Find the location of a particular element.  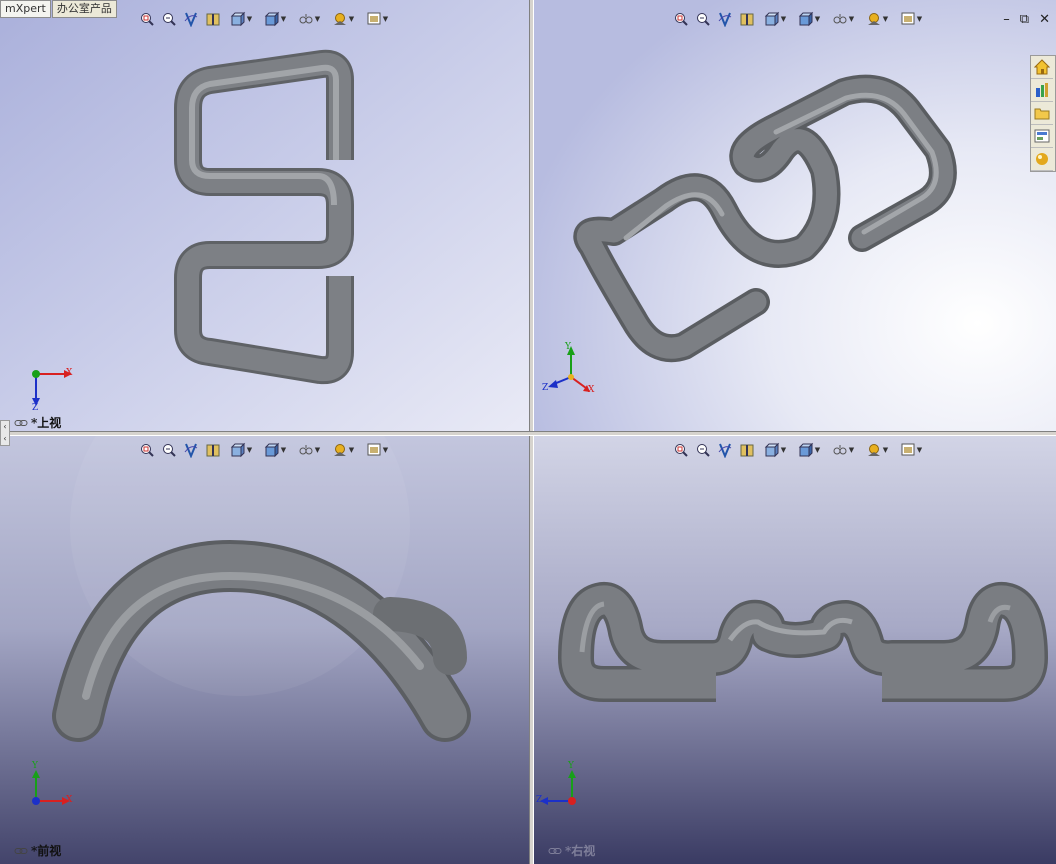

heads-up-toolbar-right: ▼ ▼ ▼ ▼ ▼ is located at coordinates (799, 450).